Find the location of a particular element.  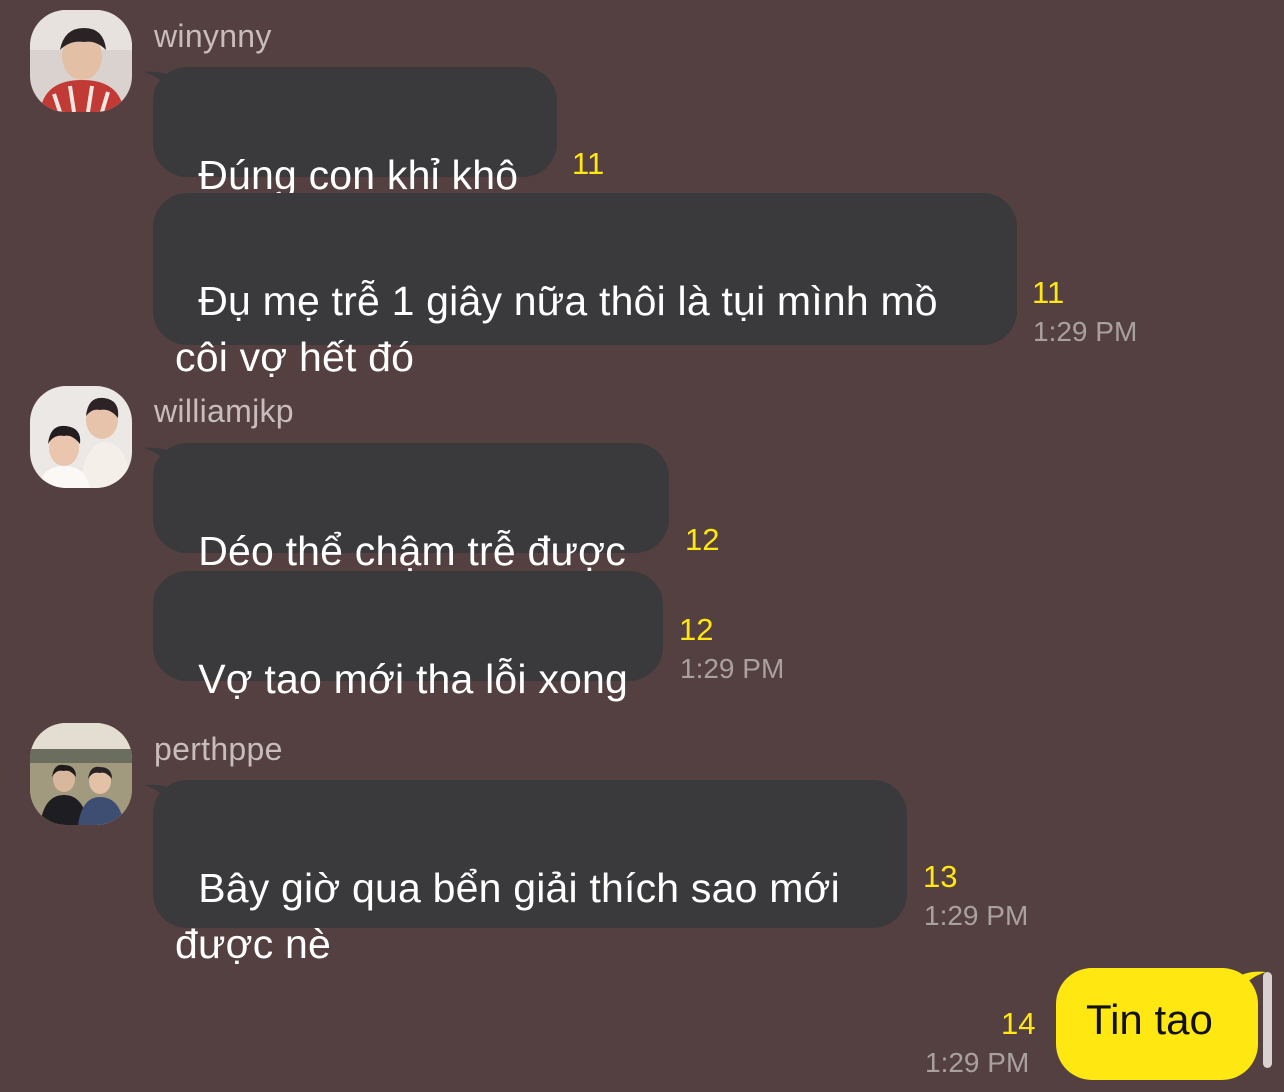

message-text: Đúng con khỉ khô is located at coordinates (358, 175).